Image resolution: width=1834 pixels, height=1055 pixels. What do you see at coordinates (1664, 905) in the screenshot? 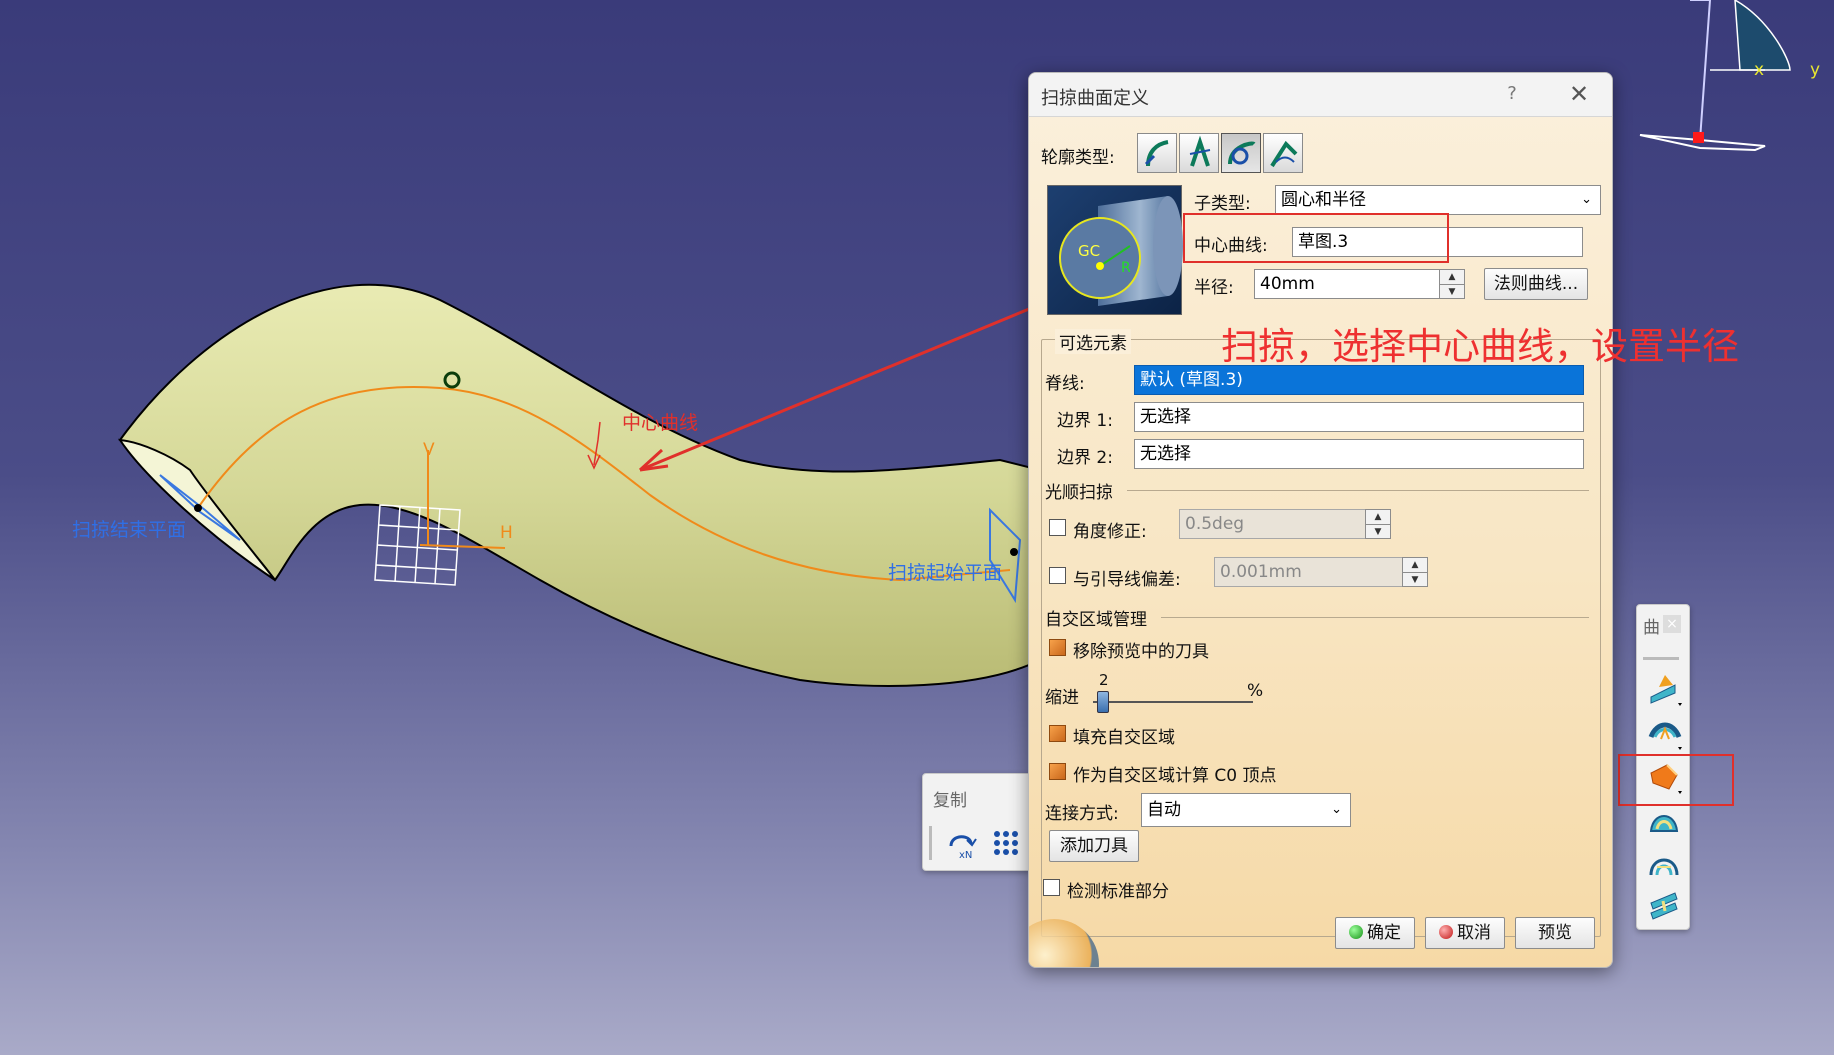
I see `blend-surface-icon` at bounding box center [1664, 905].